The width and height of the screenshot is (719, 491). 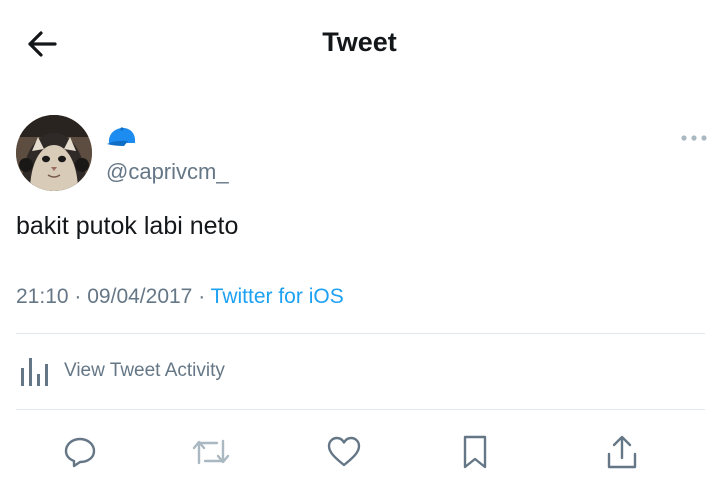 I want to click on page-title: Tweet, so click(x=359, y=42).